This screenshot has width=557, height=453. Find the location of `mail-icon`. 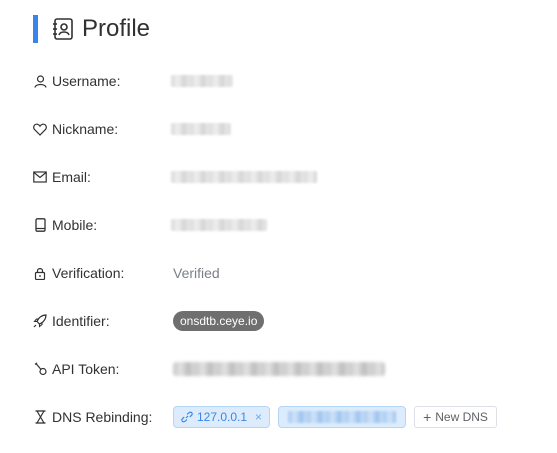

mail-icon is located at coordinates (40, 177).